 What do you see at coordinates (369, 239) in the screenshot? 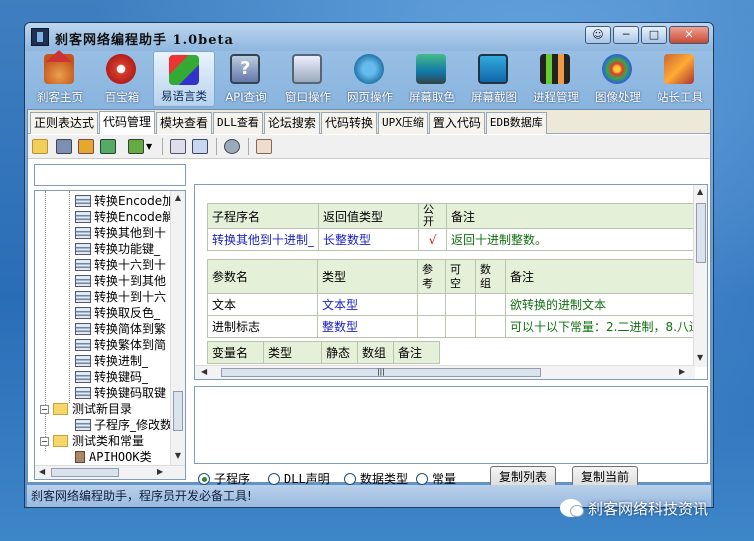
I see `return-type-cell: 长整数型` at bounding box center [369, 239].